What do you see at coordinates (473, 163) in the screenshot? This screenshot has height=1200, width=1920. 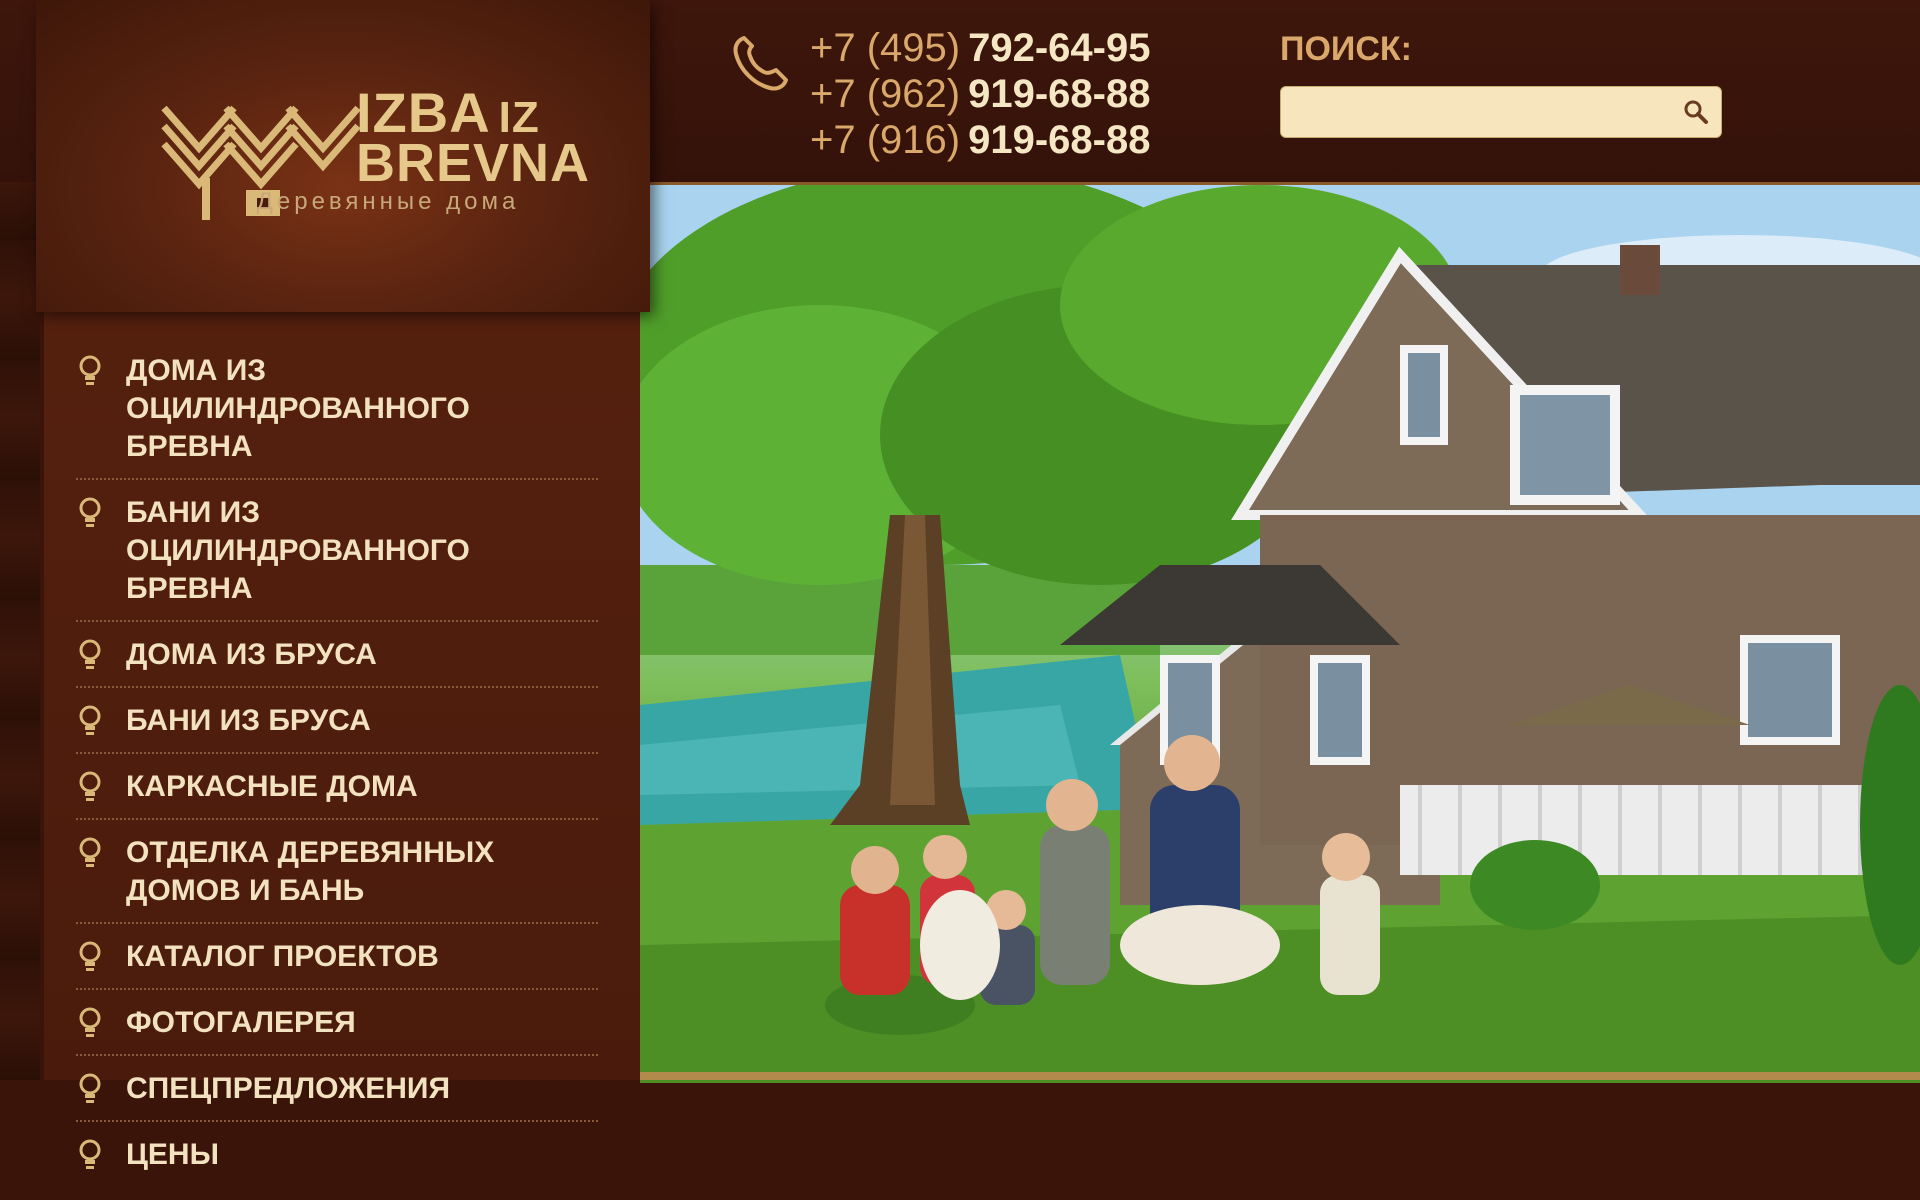 I see `logo-title-line2: BREVNA` at bounding box center [473, 163].